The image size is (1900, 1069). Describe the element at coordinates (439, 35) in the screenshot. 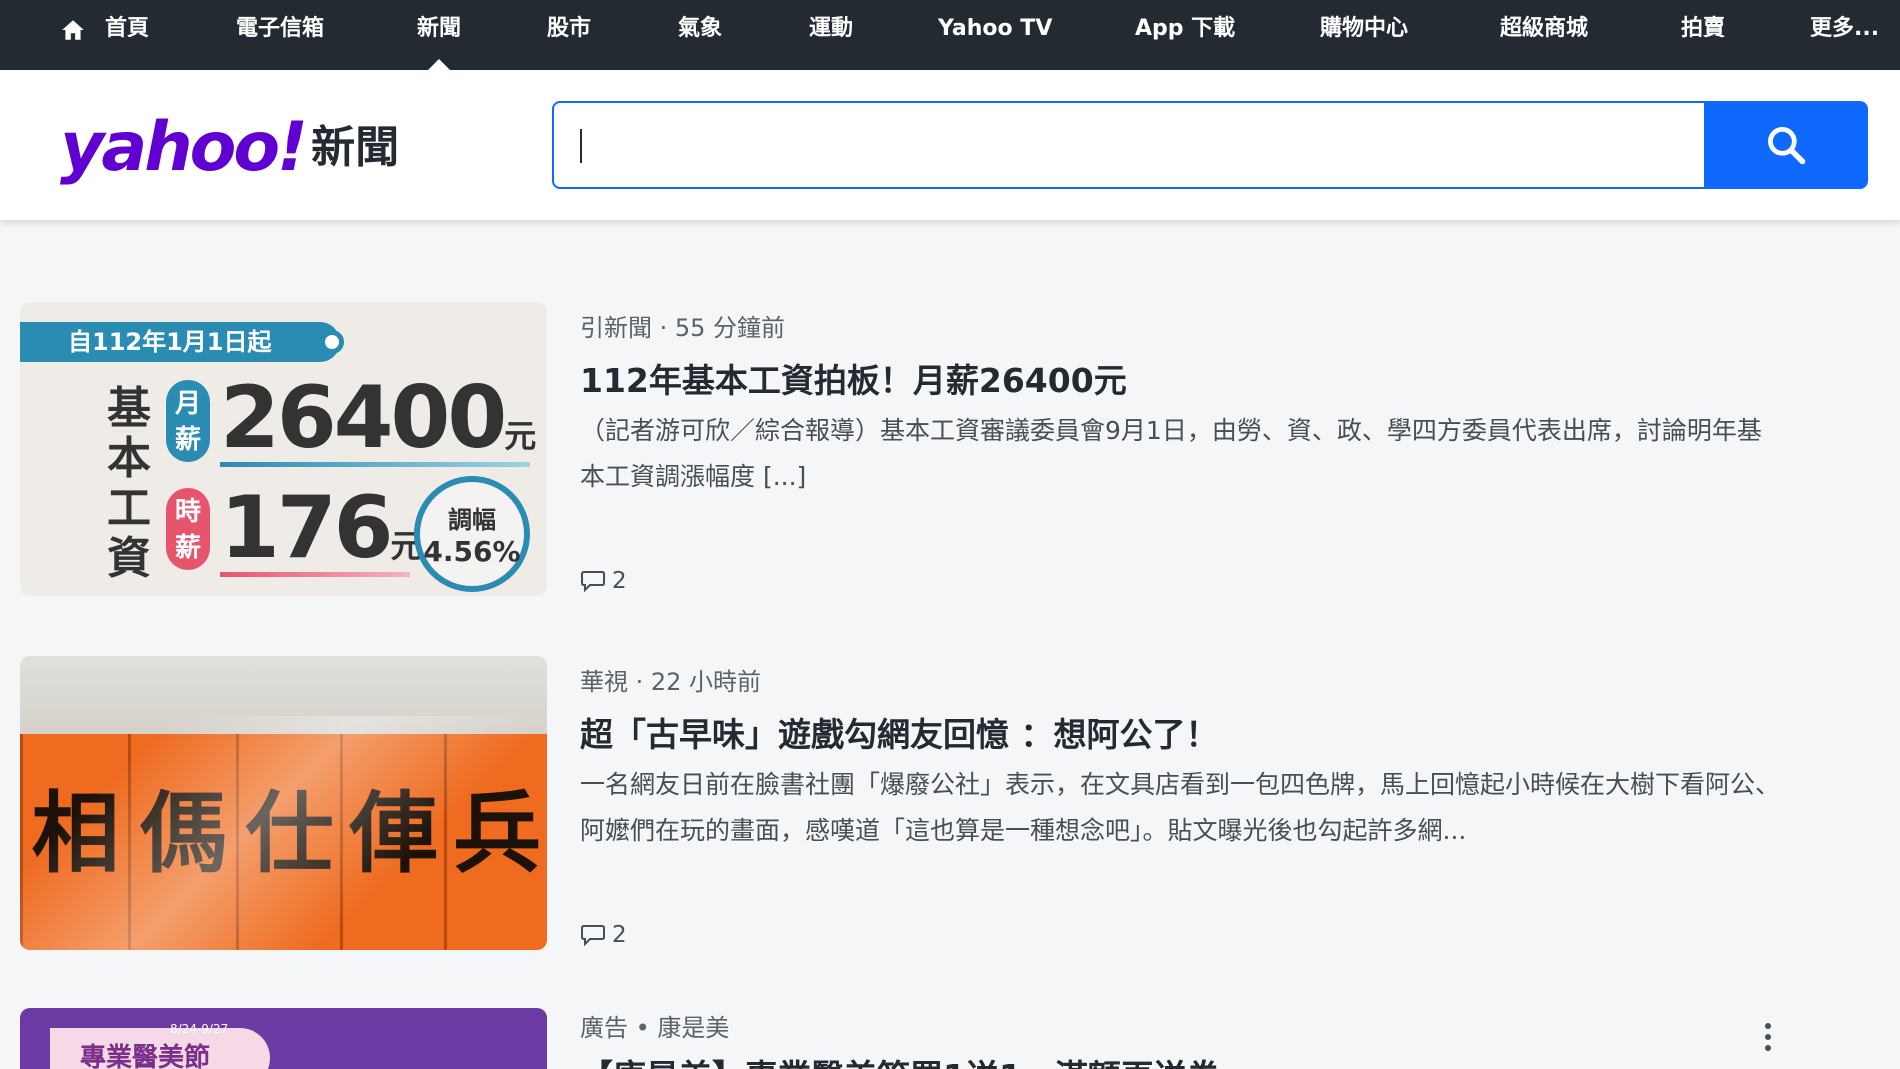

I see `nav-item: 新聞` at that location.